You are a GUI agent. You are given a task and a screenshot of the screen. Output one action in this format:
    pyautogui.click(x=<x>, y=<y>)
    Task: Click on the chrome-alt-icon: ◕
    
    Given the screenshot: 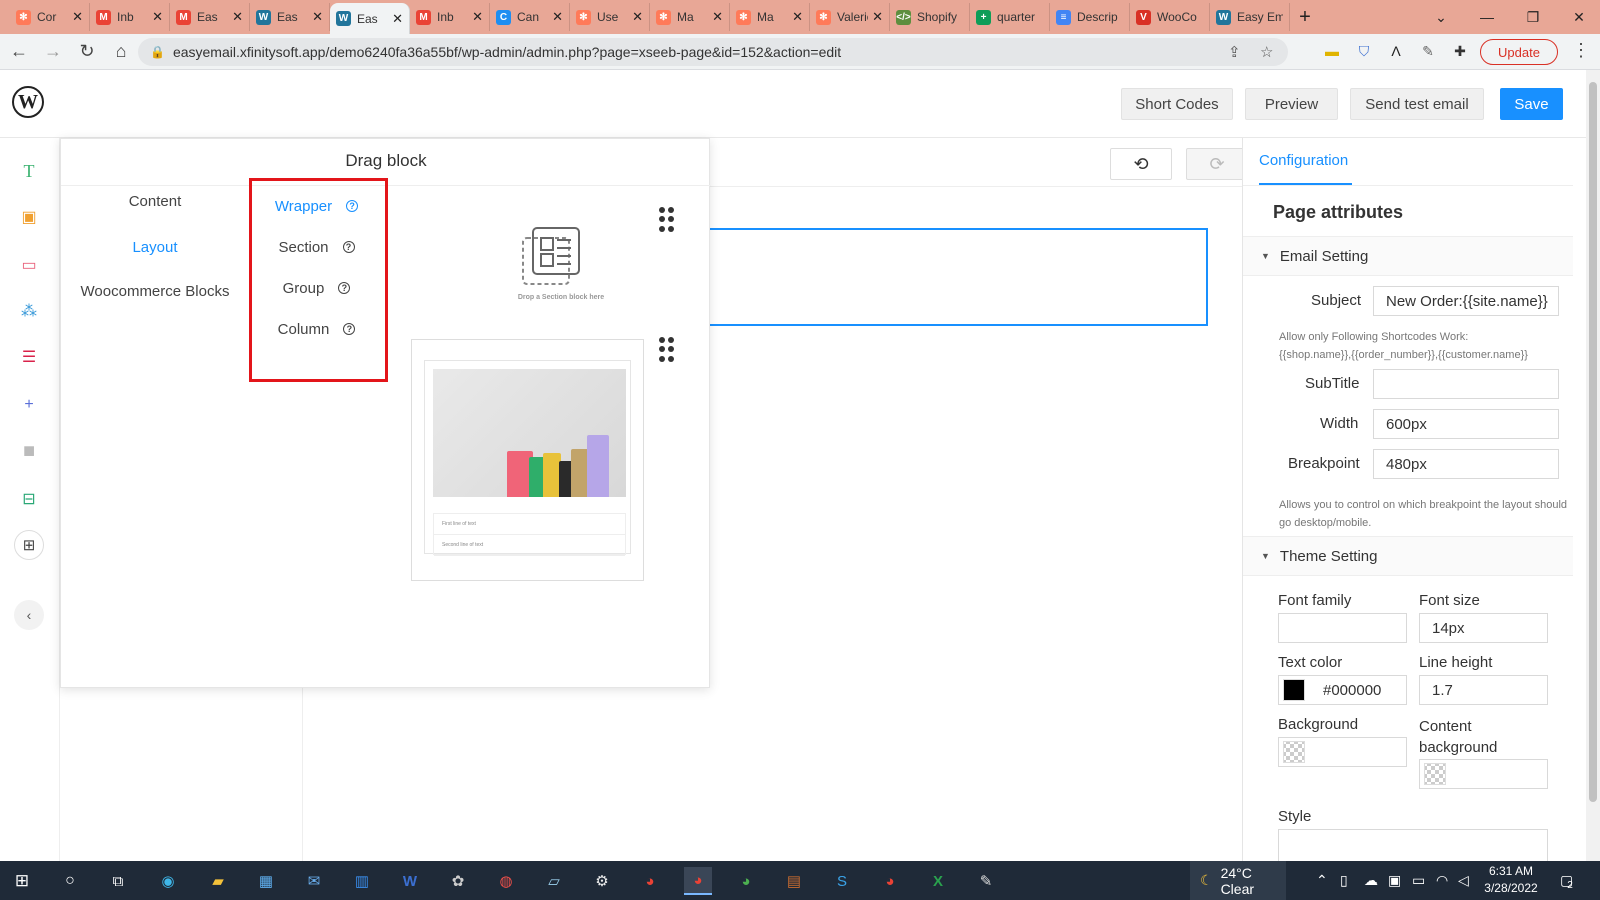 What is the action you would take?
    pyautogui.click(x=746, y=881)
    